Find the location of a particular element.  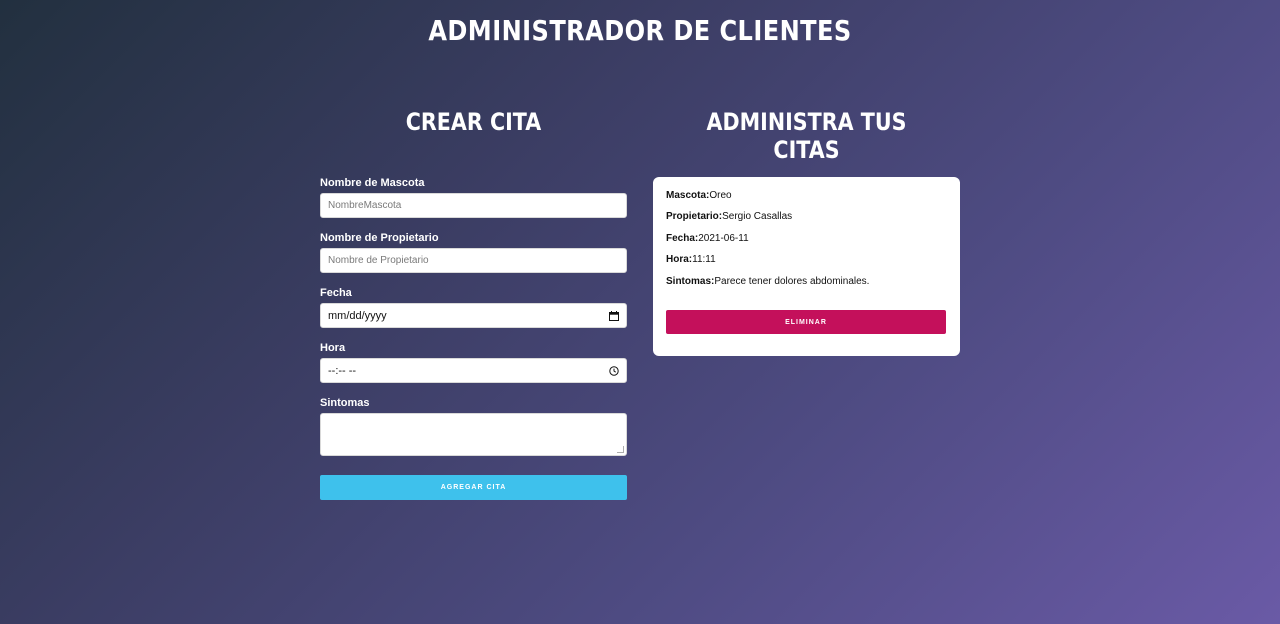

calendar-icon is located at coordinates (614, 315).